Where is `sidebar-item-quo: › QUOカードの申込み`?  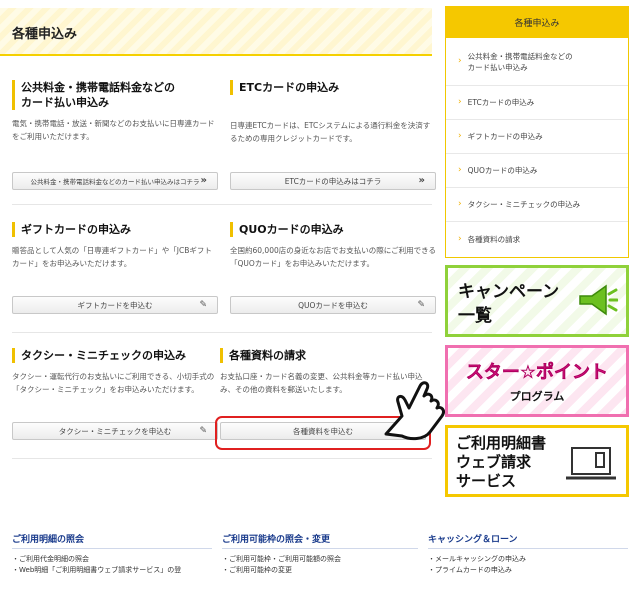 sidebar-item-quo: › QUOカードの申込み is located at coordinates (537, 171).